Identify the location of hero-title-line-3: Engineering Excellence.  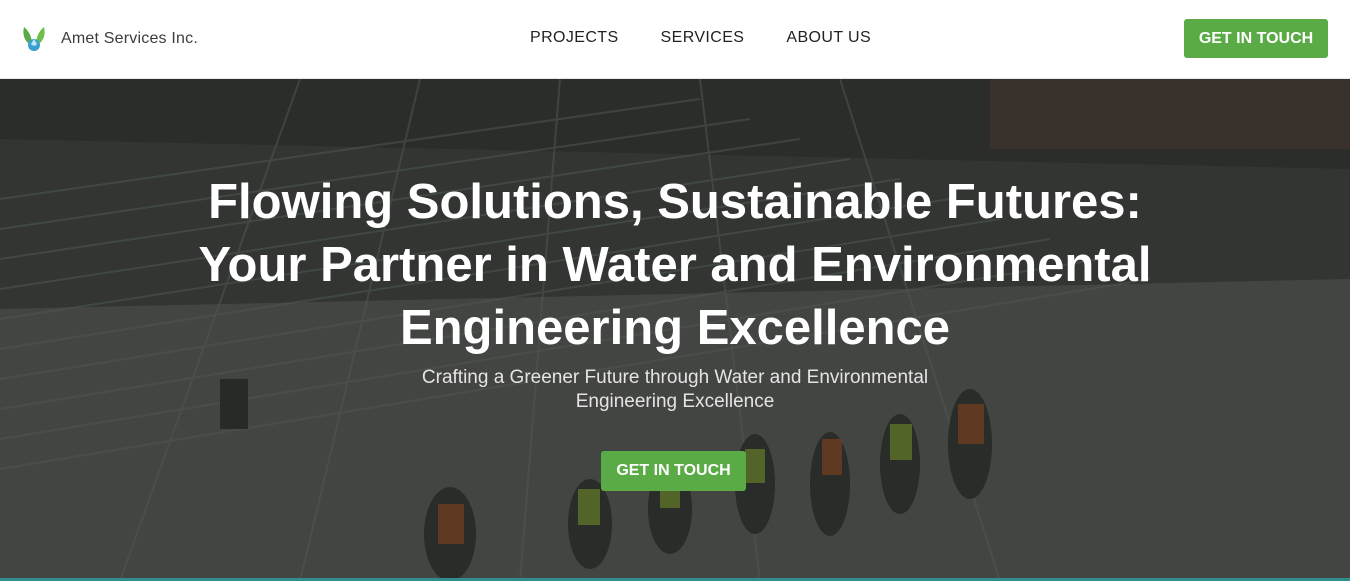
(675, 328).